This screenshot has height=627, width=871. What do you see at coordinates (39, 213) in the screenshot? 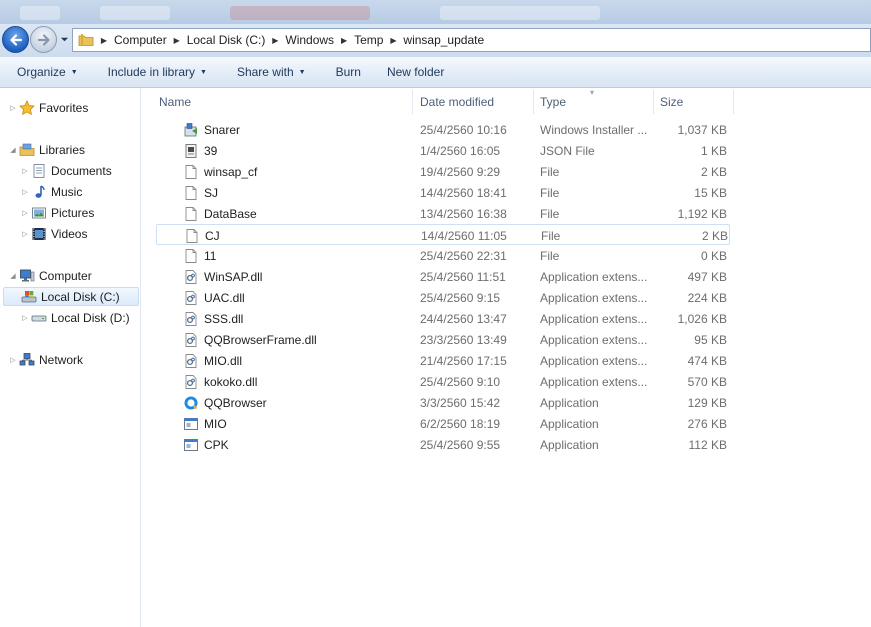
I see `pictures-icon` at bounding box center [39, 213].